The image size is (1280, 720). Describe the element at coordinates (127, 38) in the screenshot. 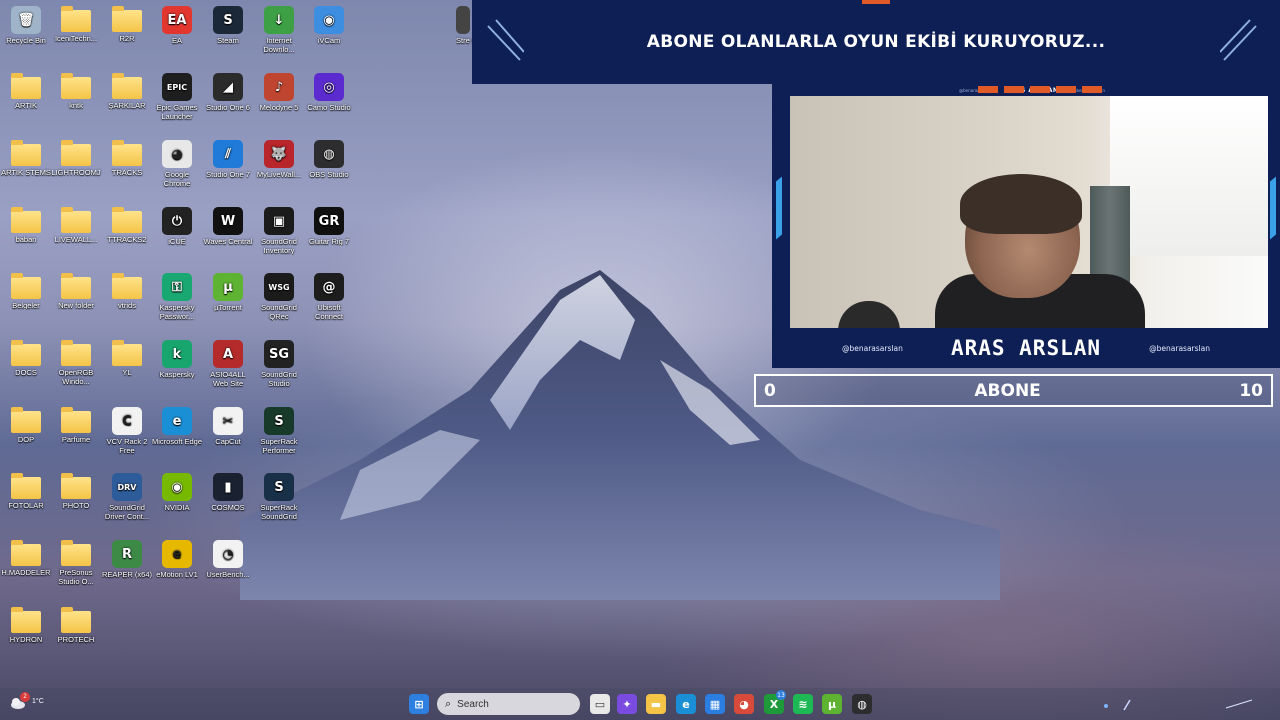

I see `desktop-icon-label: R2R` at that location.